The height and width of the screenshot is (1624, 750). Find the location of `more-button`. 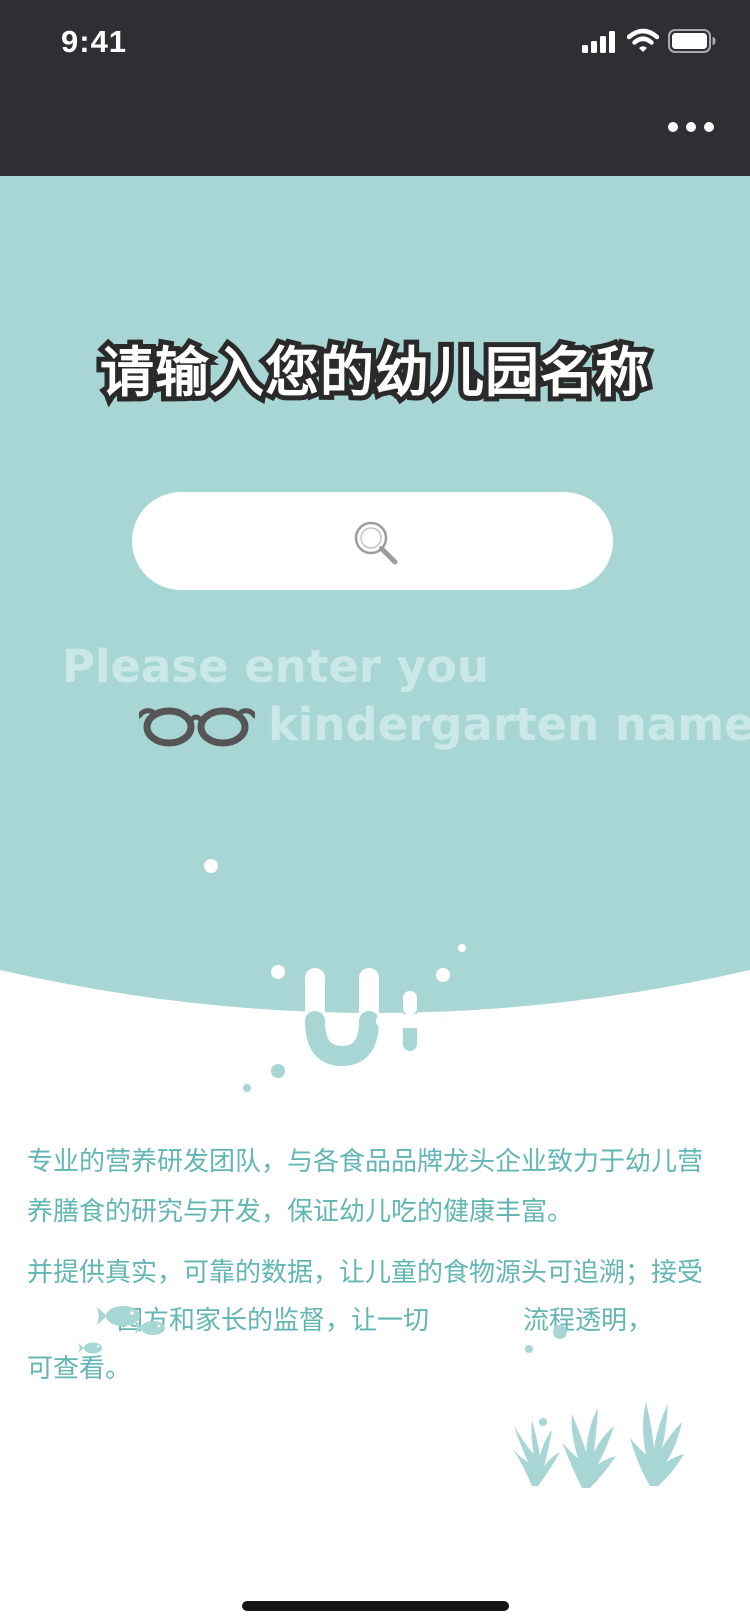

more-button is located at coordinates (691, 127).